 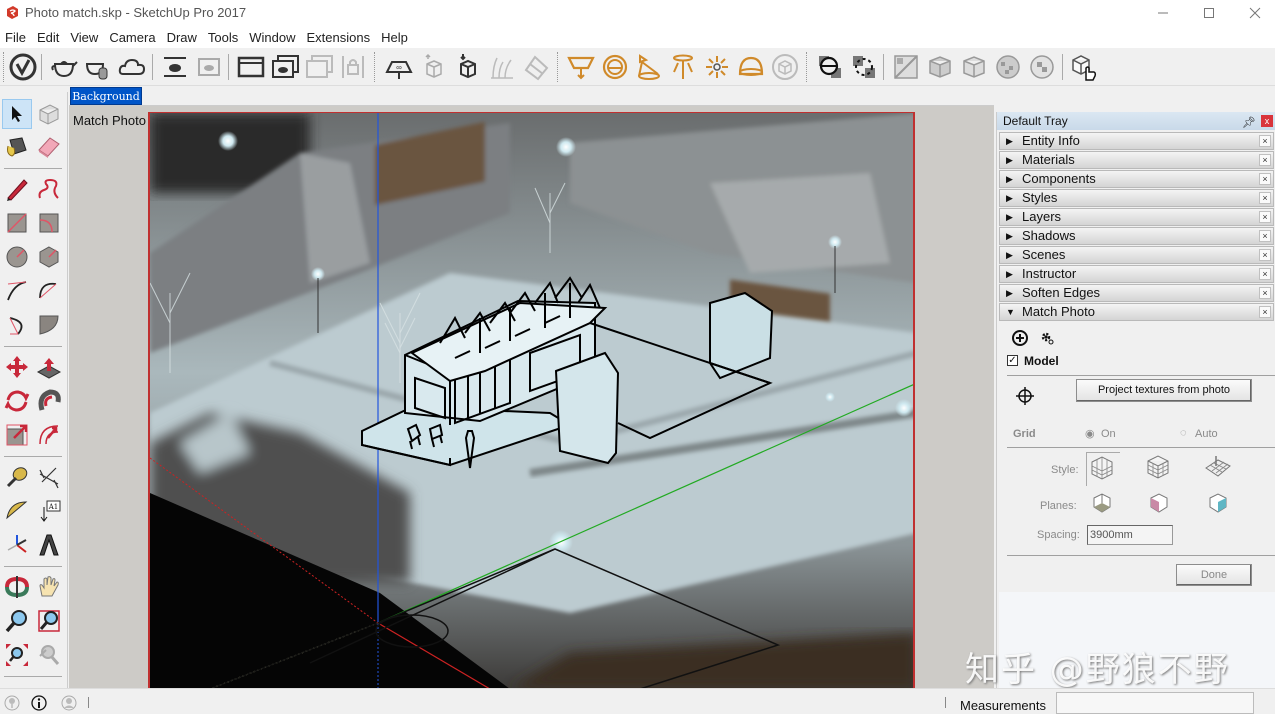 What do you see at coordinates (64, 67) in the screenshot?
I see `render-button` at bounding box center [64, 67].